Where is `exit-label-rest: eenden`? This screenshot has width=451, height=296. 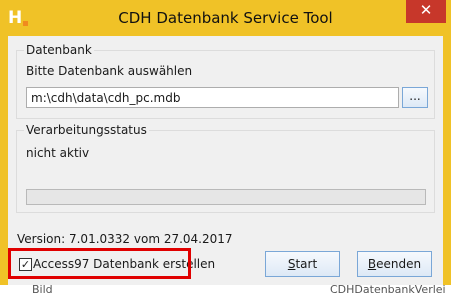 exit-label-rest: eenden is located at coordinates (399, 264).